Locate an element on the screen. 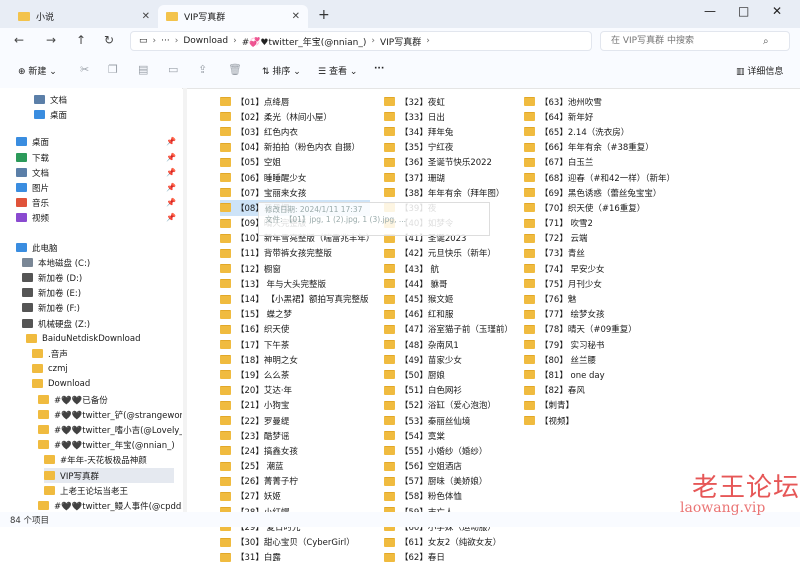 The image size is (800, 565). sidebar-item: 桌面 is located at coordinates (50, 114).